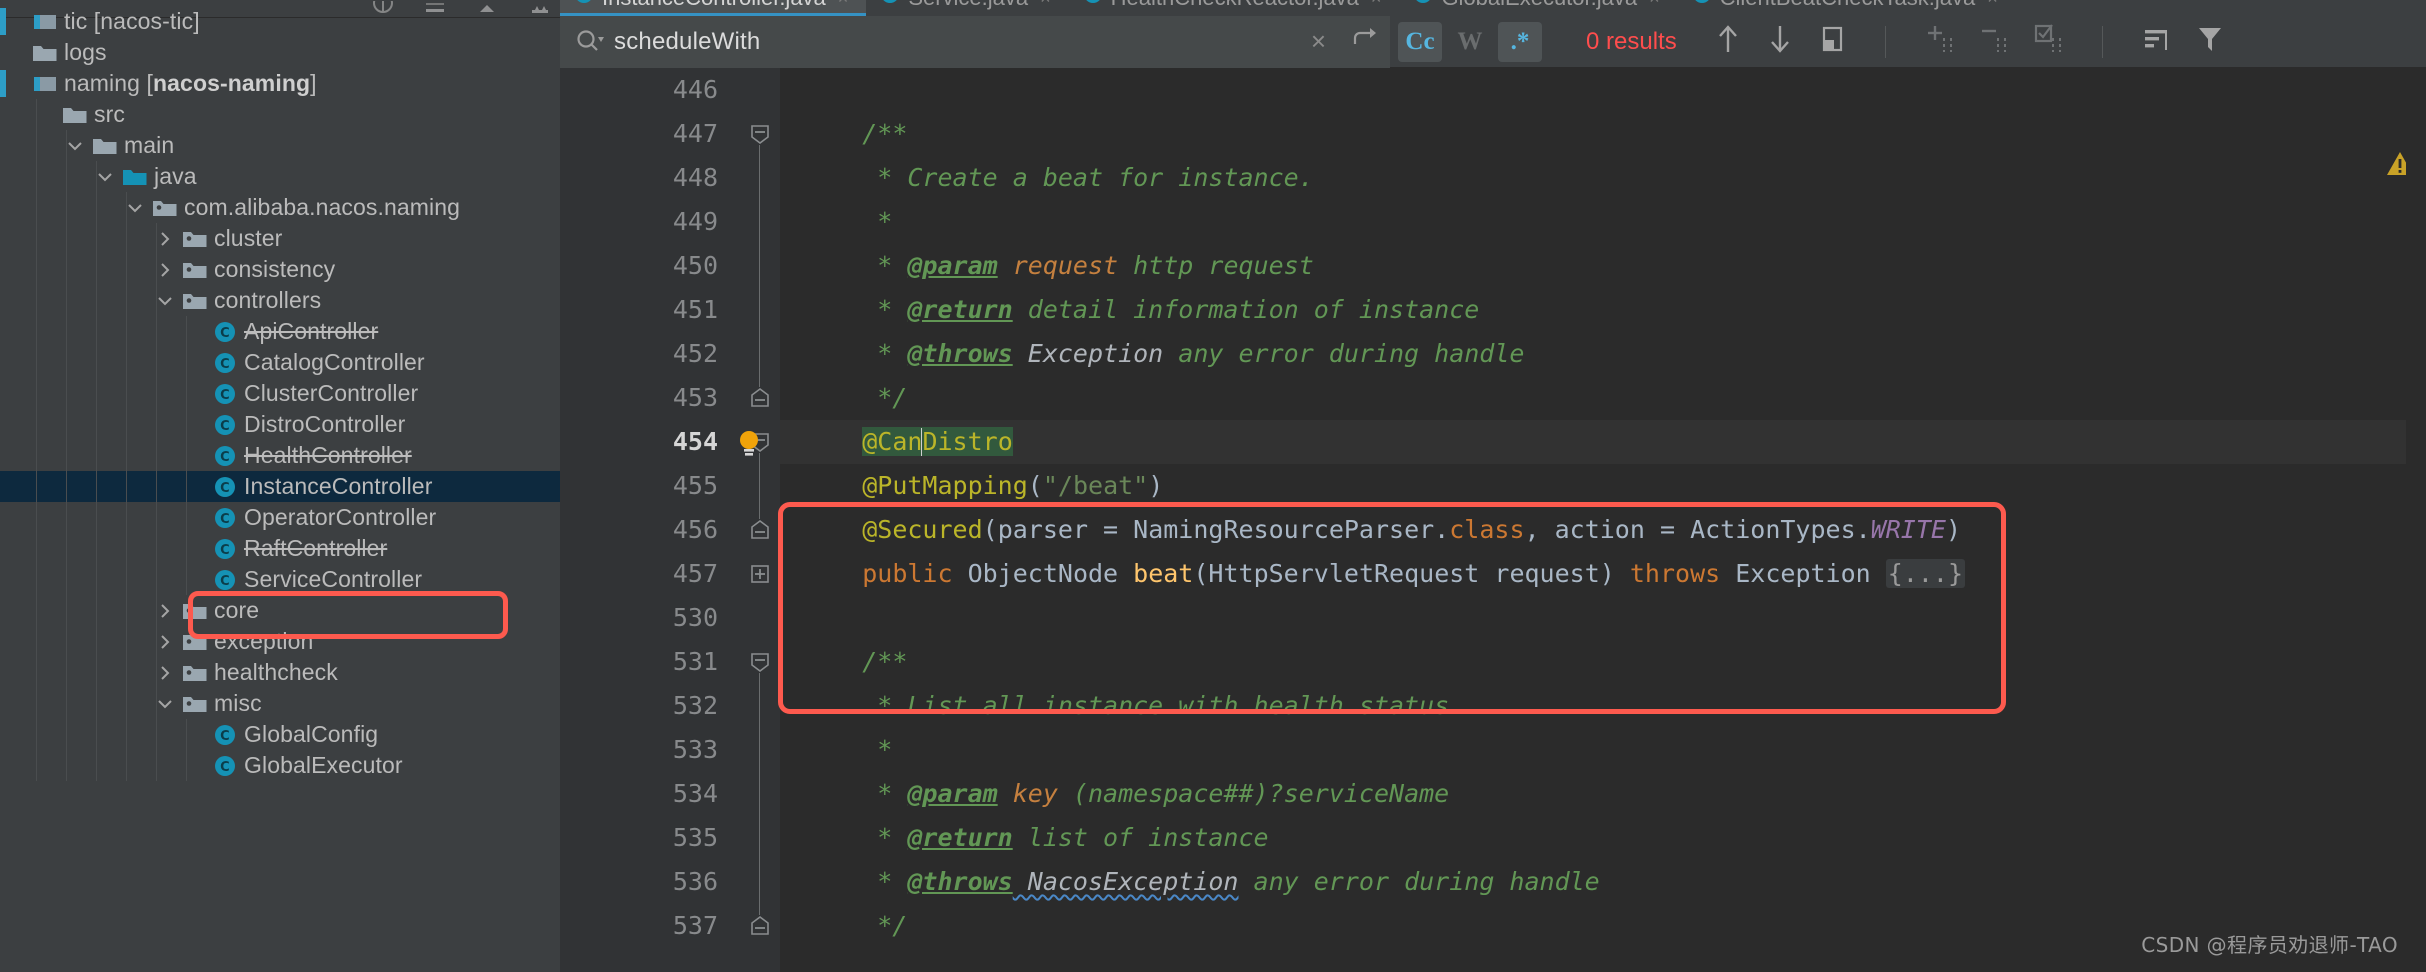 The image size is (2426, 972). What do you see at coordinates (280, 765) in the screenshot?
I see `tree-item-globalexecutor: C GlobalExecutor` at bounding box center [280, 765].